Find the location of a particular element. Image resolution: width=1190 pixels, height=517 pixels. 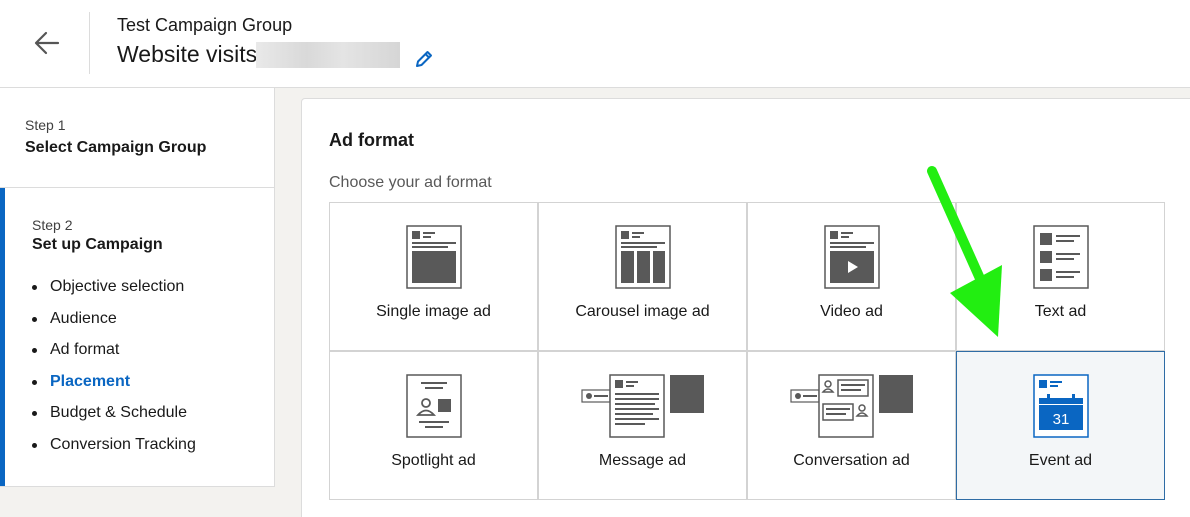

step-1-label: Step 1 is located at coordinates (45, 125).